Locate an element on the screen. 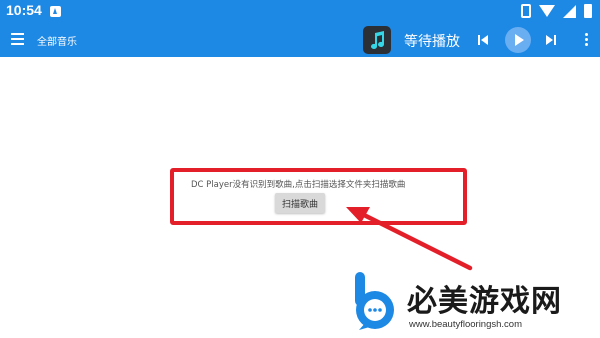  now-playing-title: 等待播放 is located at coordinates (432, 41).